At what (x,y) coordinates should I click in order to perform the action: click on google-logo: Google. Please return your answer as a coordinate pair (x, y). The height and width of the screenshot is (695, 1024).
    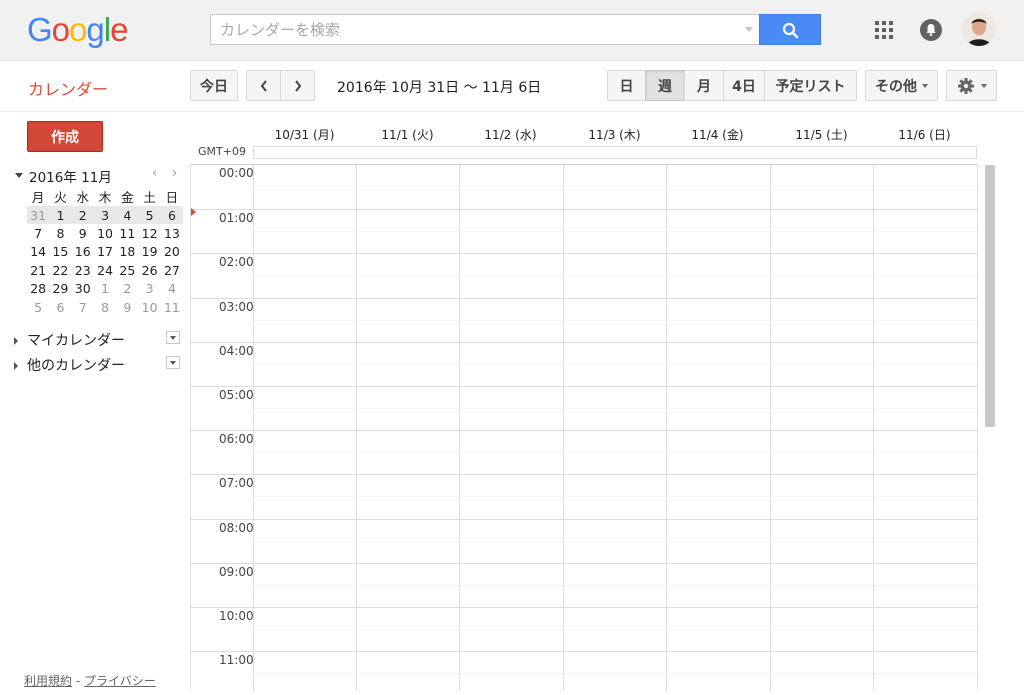
    Looking at the image, I should click on (77, 30).